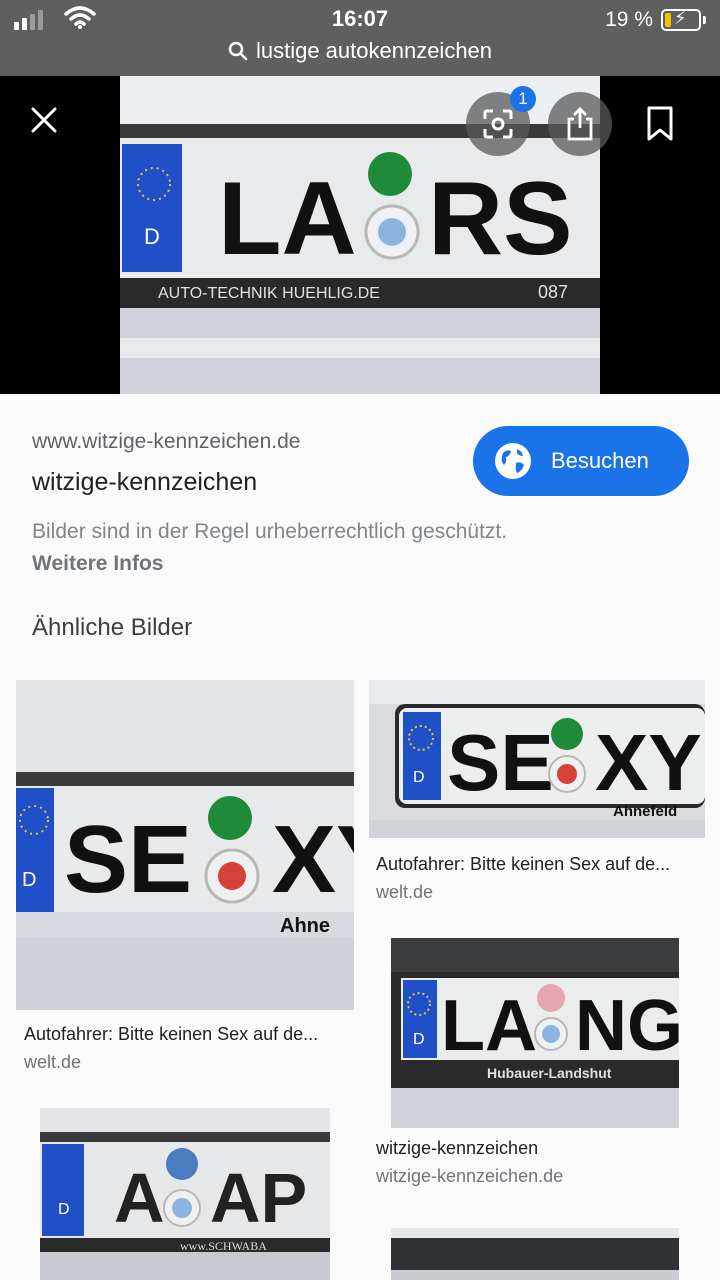  What do you see at coordinates (655, 20) in the screenshot?
I see `battery-indicator: 19 % ⚡` at bounding box center [655, 20].